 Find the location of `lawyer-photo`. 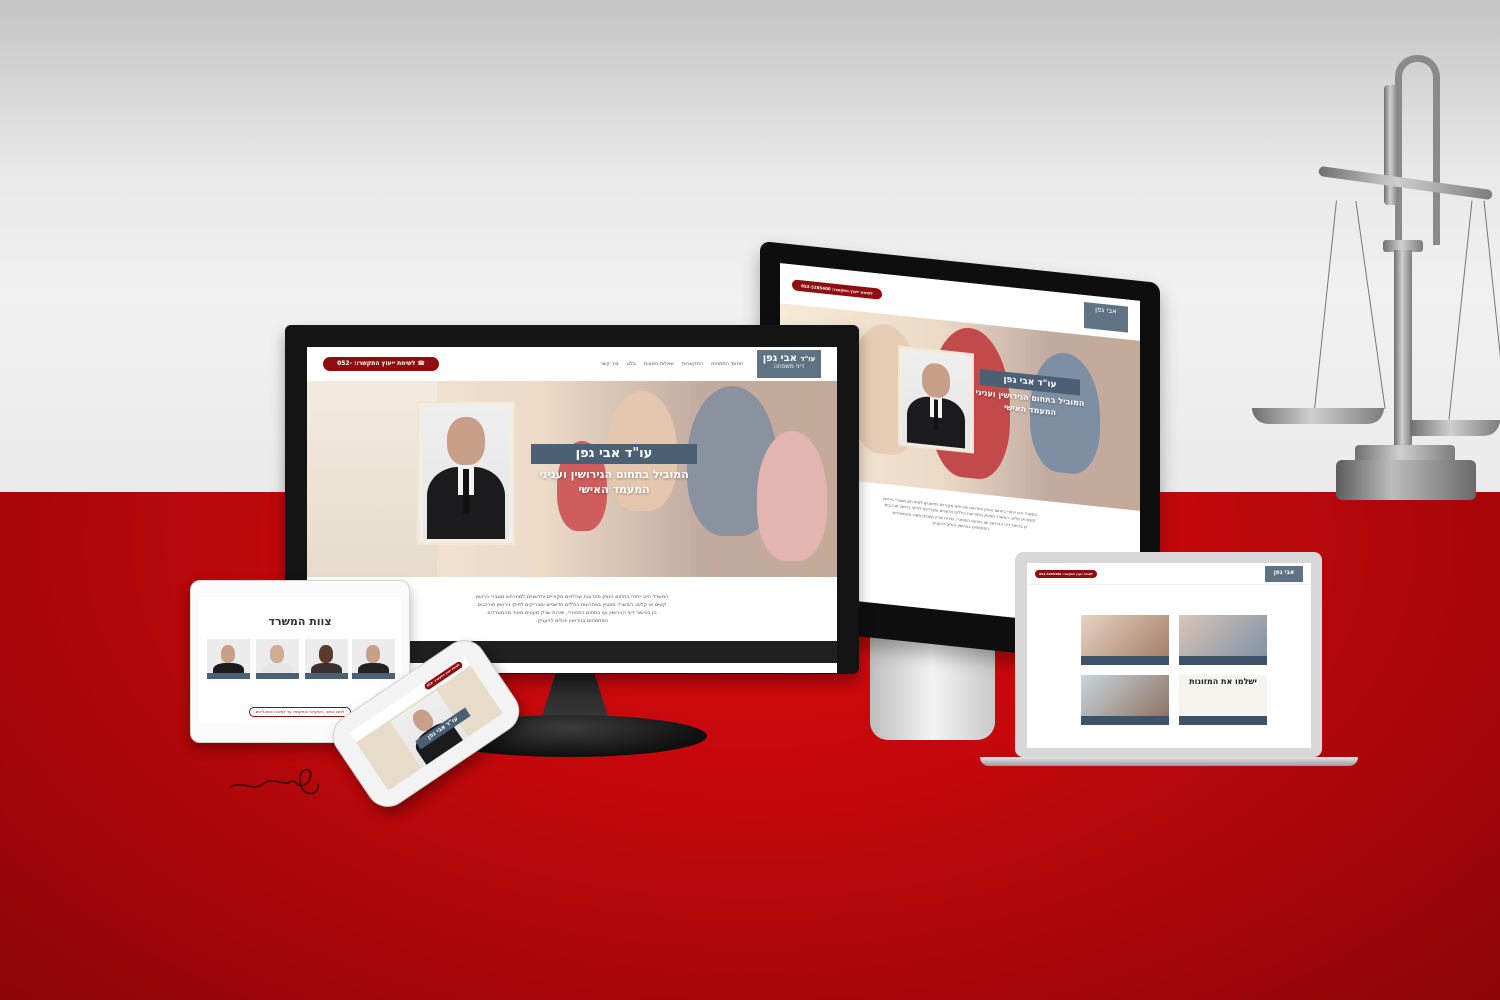

lawyer-photo is located at coordinates (466, 473).